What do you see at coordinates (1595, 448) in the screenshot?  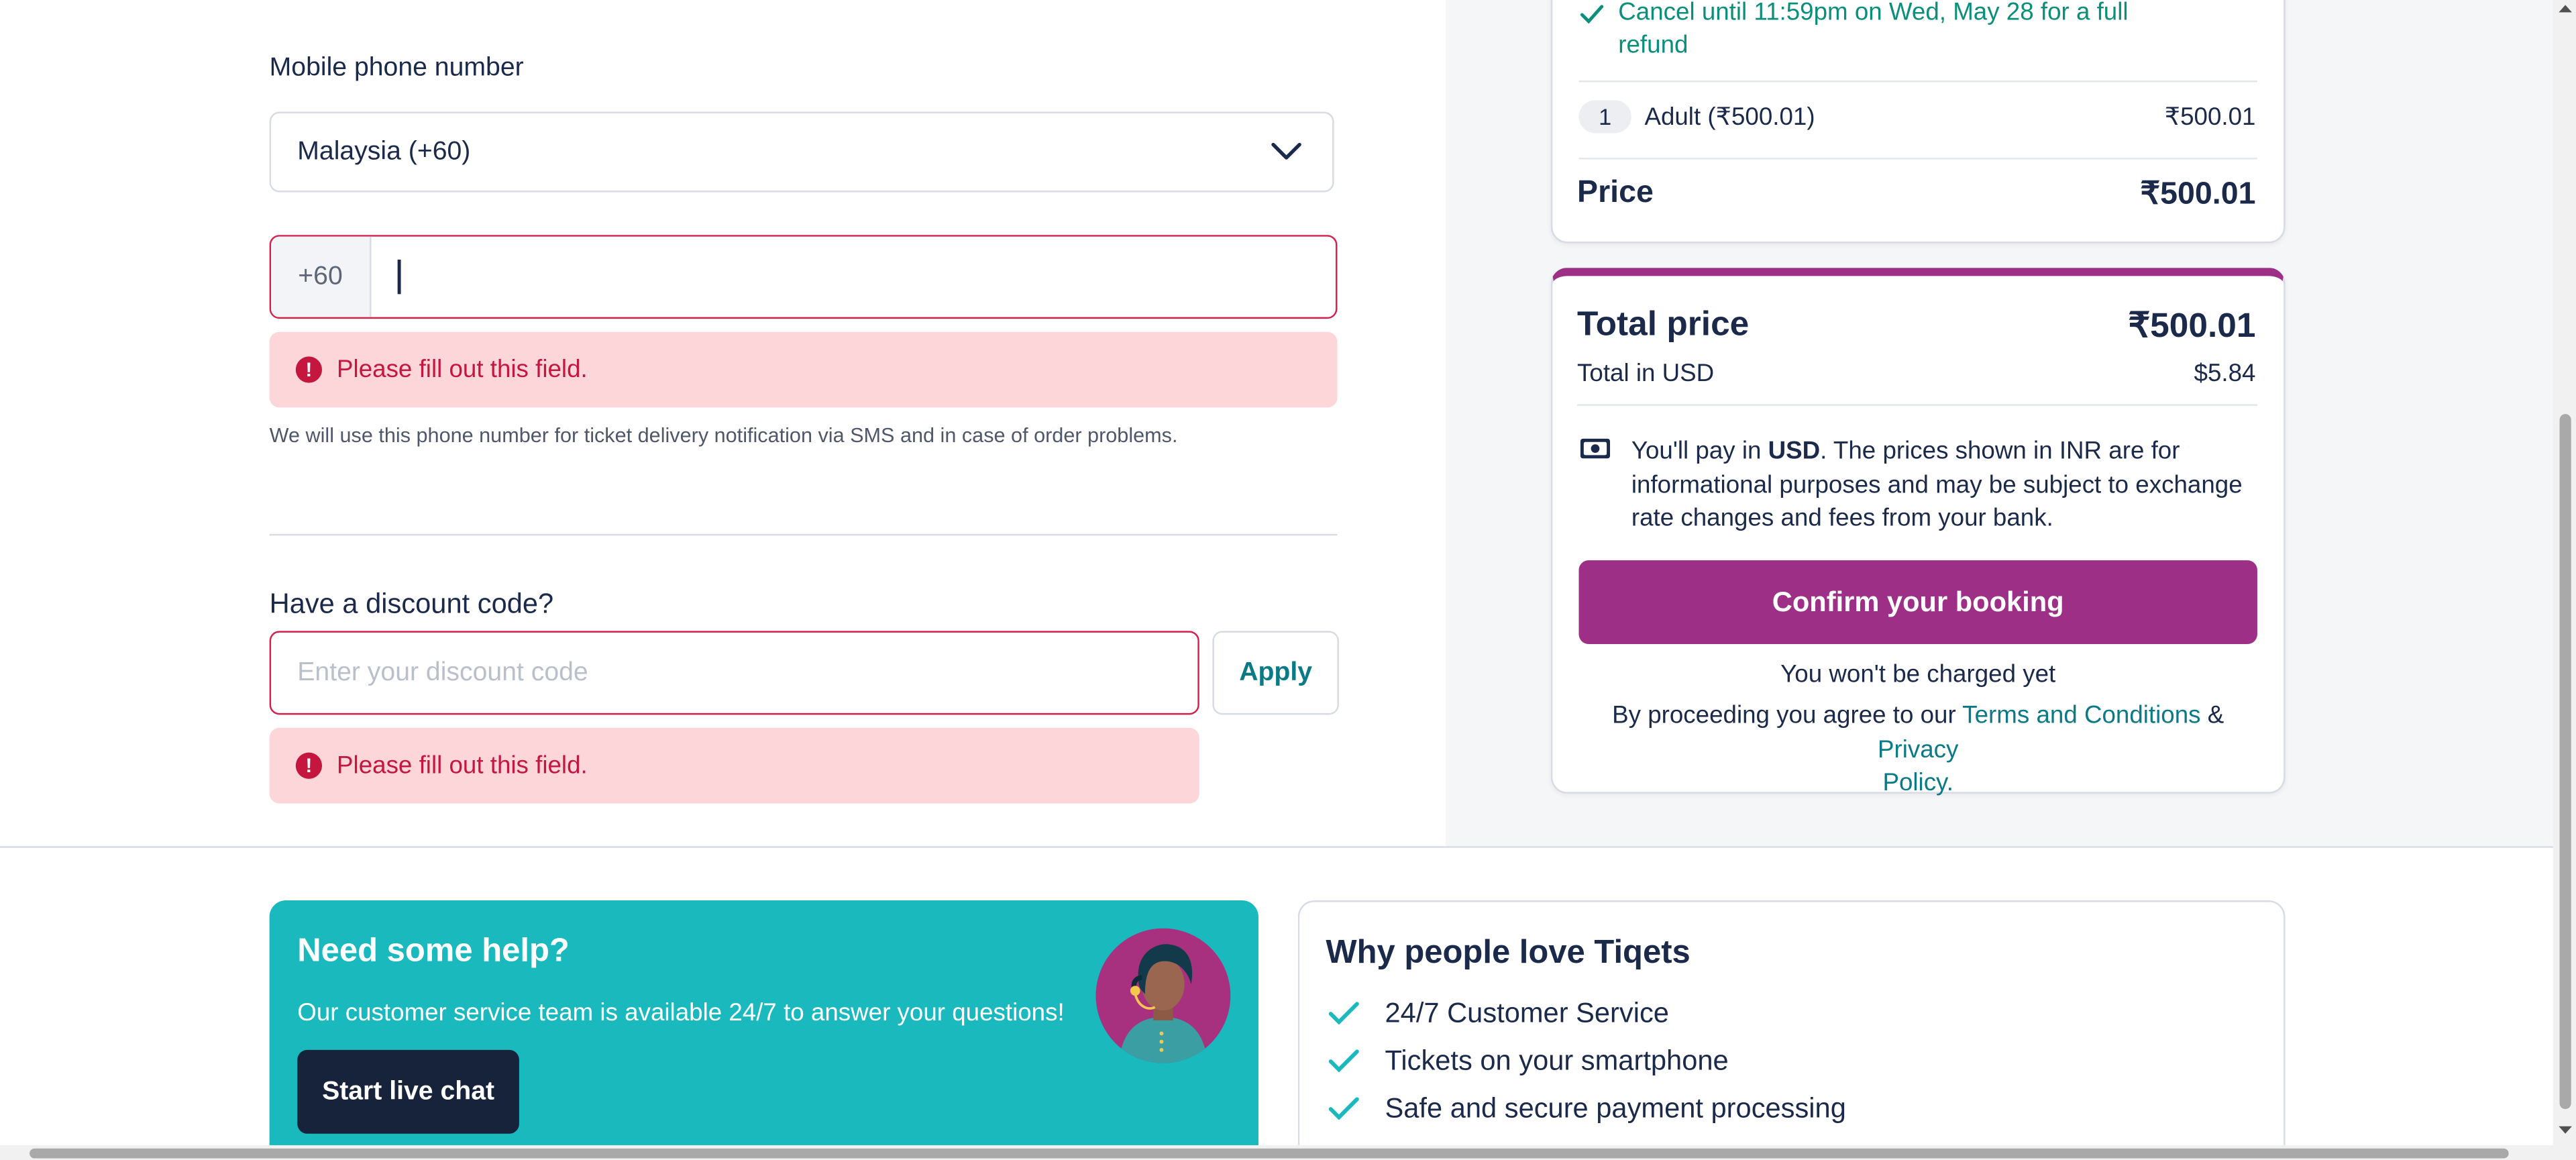 I see `money-icon` at bounding box center [1595, 448].